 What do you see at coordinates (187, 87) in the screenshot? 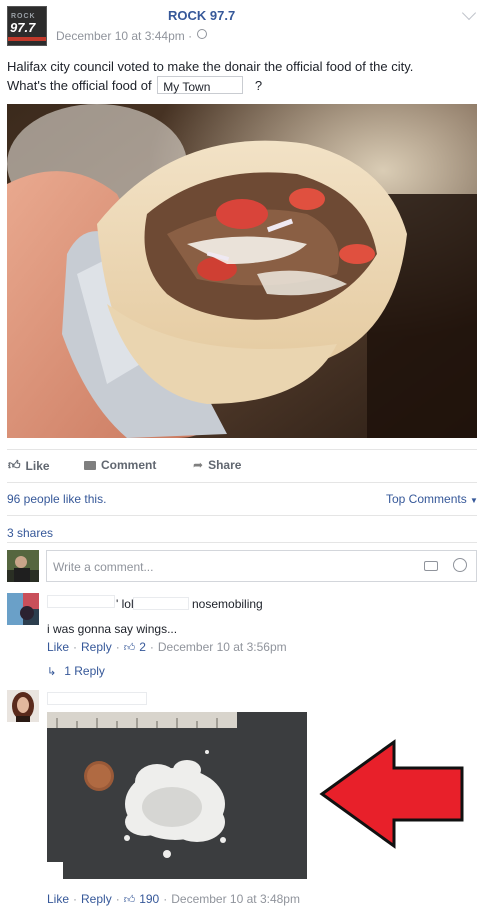
I see `fill-in-blank-text: My Town` at bounding box center [187, 87].